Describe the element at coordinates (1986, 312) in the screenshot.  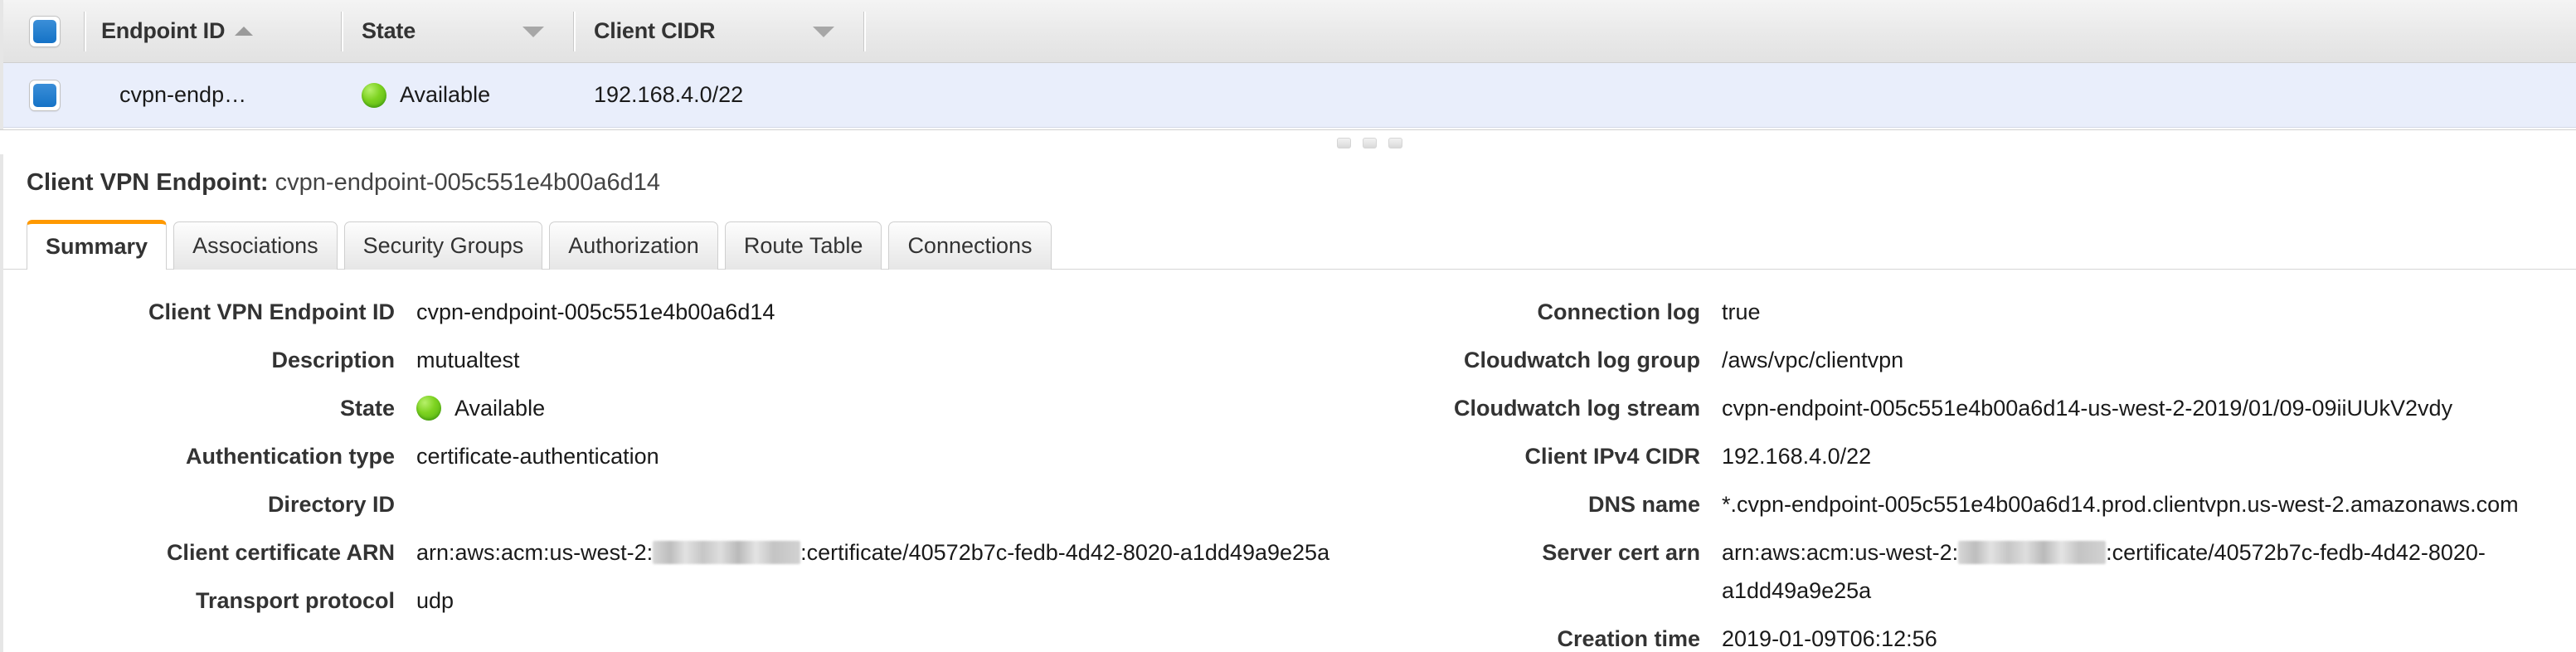
I see `field-connection-log: Connection log true` at that location.